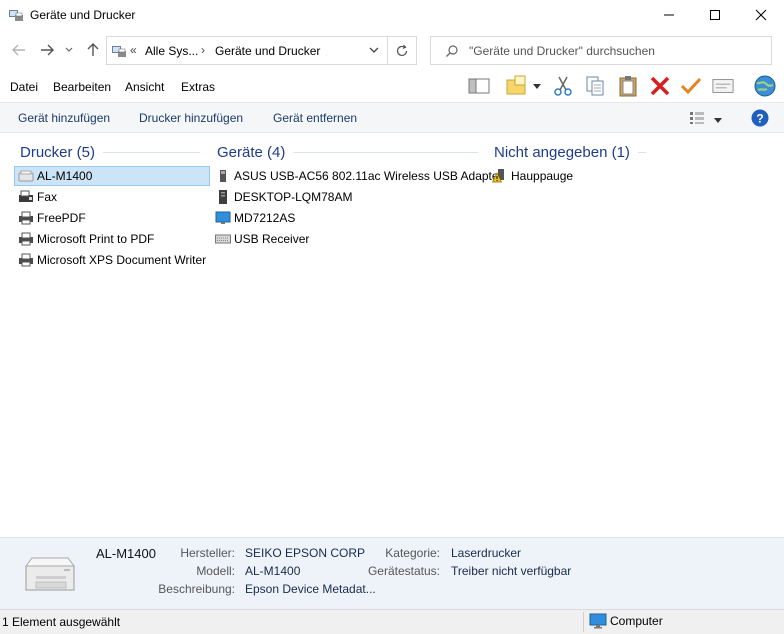 The height and width of the screenshot is (634, 784). Describe the element at coordinates (293, 197) in the screenshot. I see `item-label: DESKTOP-LQM78AM` at that location.